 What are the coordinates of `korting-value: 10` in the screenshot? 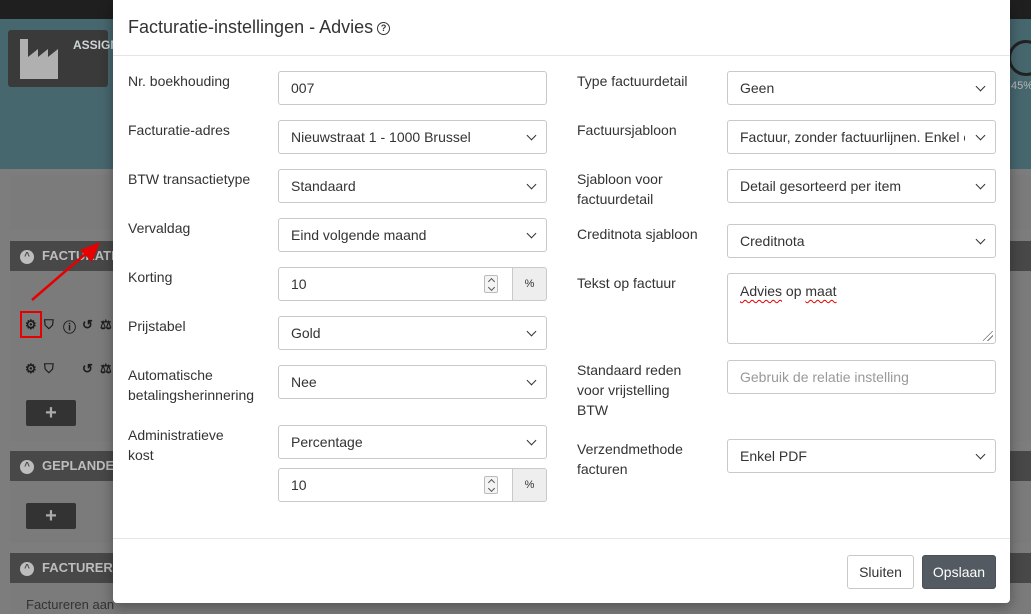 It's located at (299, 284).